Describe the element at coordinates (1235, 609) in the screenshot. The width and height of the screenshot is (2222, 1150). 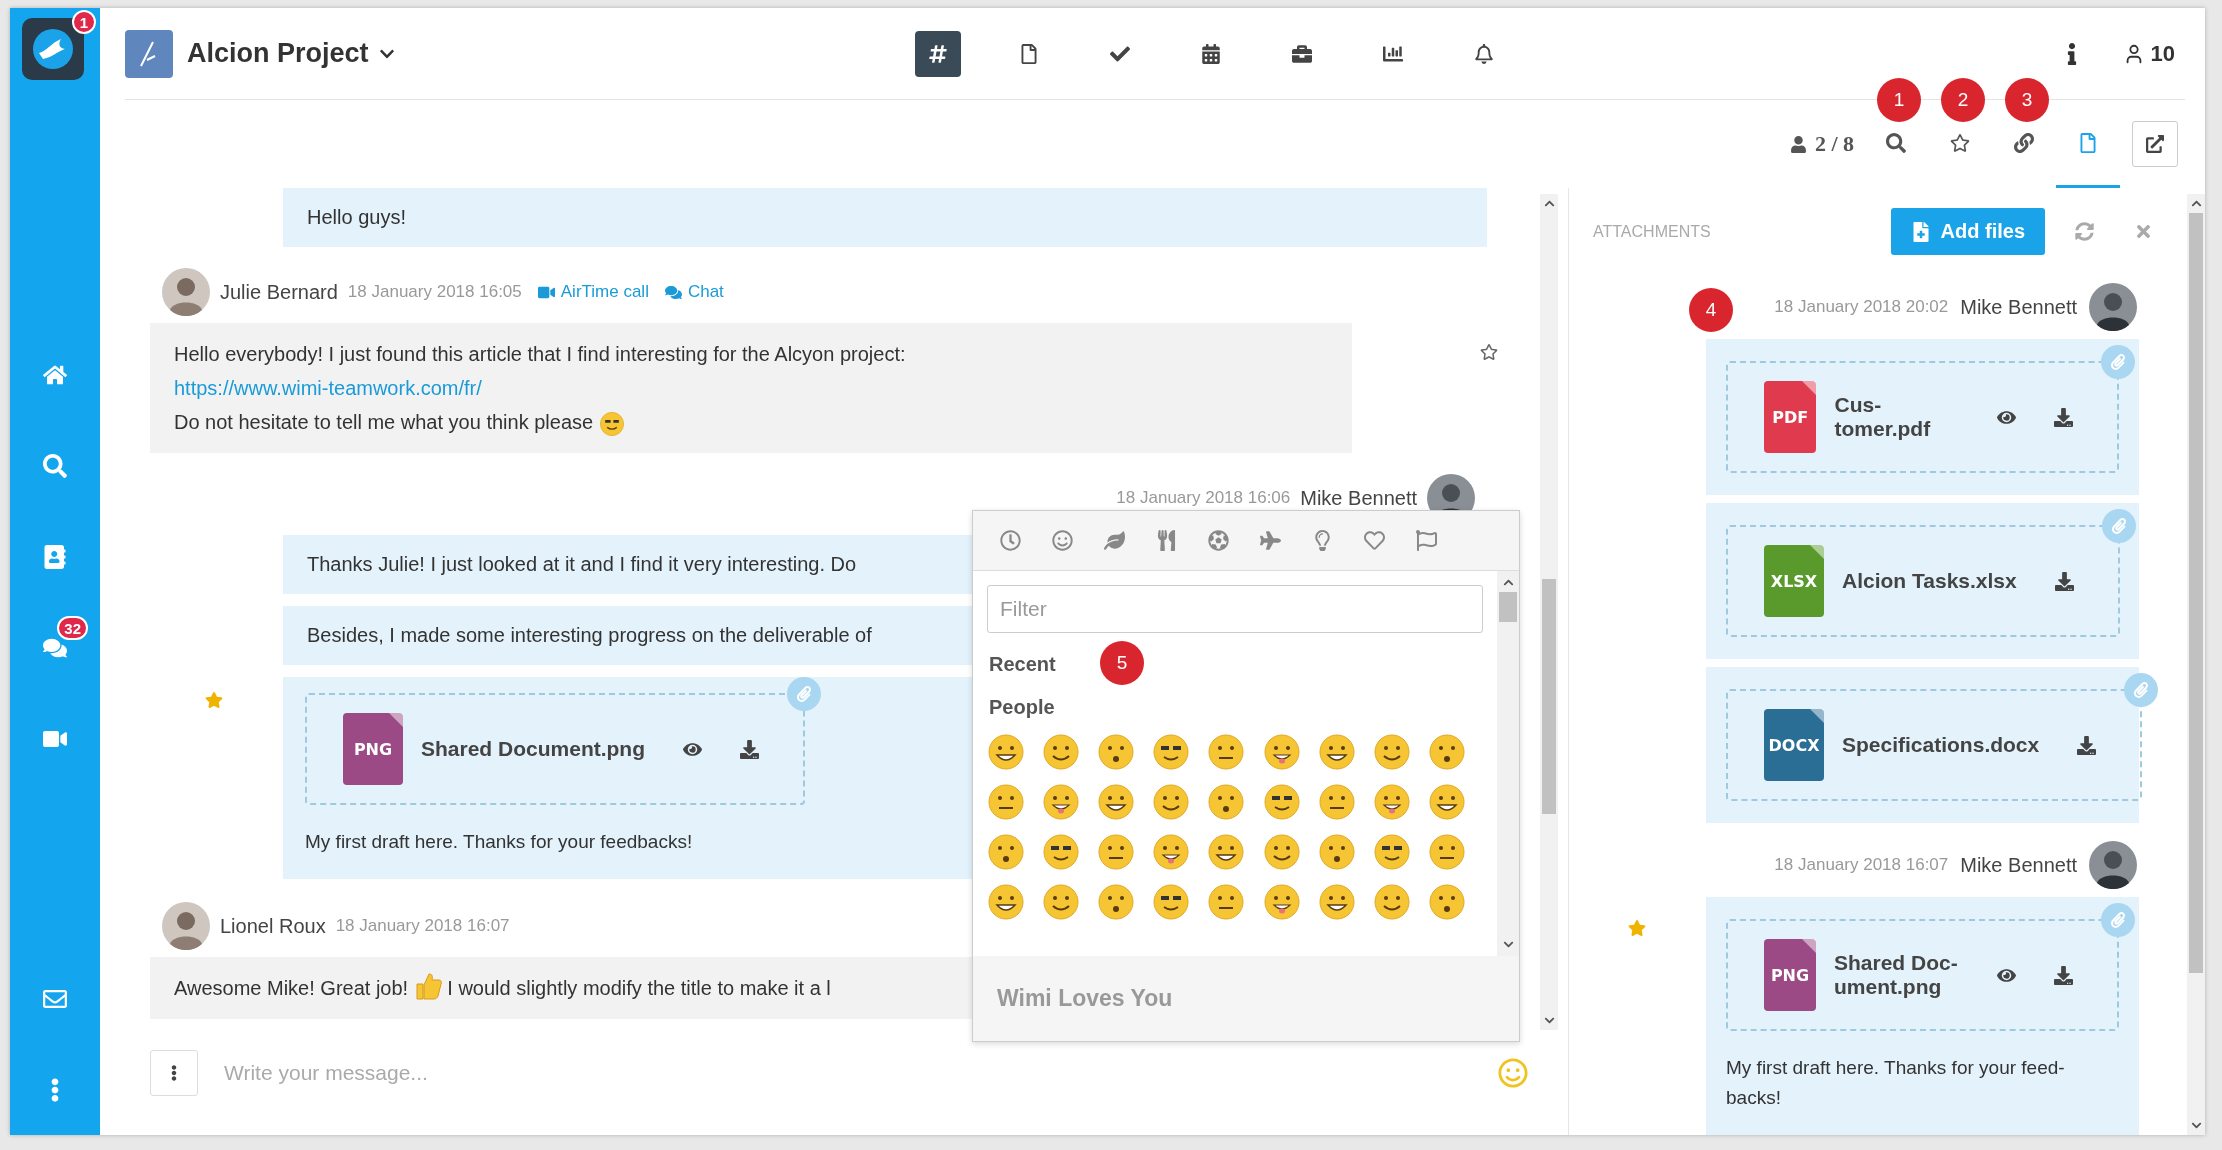
I see `filter-field: Filter` at that location.